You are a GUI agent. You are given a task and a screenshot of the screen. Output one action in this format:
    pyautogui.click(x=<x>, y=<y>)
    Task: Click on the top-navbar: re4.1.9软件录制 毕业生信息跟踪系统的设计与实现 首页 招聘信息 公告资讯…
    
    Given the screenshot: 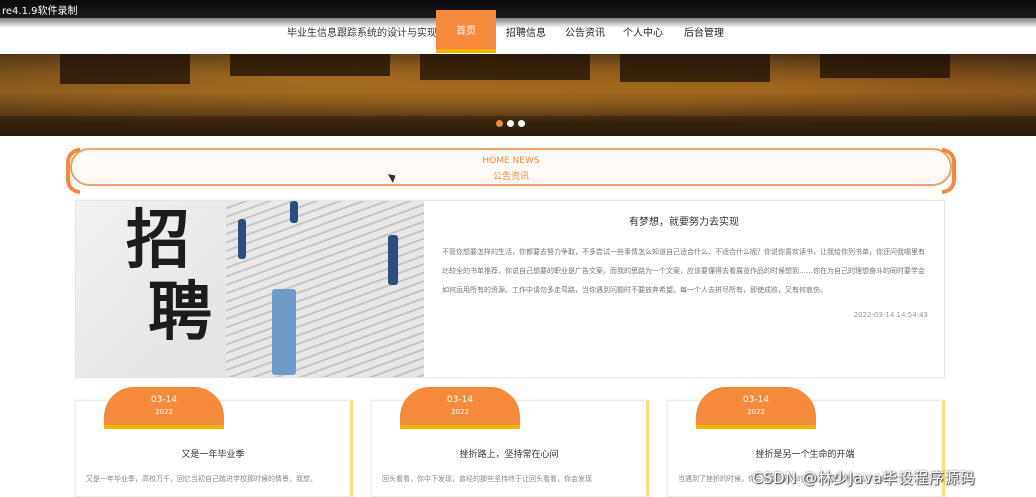 What is the action you would take?
    pyautogui.click(x=518, y=27)
    